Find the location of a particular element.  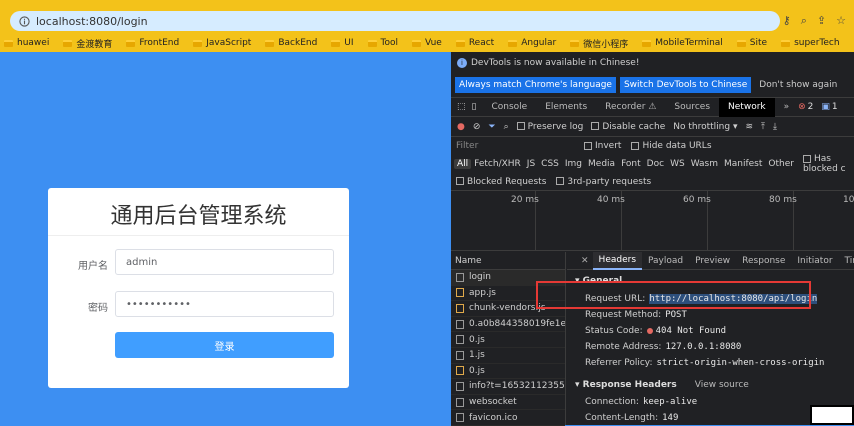

tab-console: Console is located at coordinates (509, 107).